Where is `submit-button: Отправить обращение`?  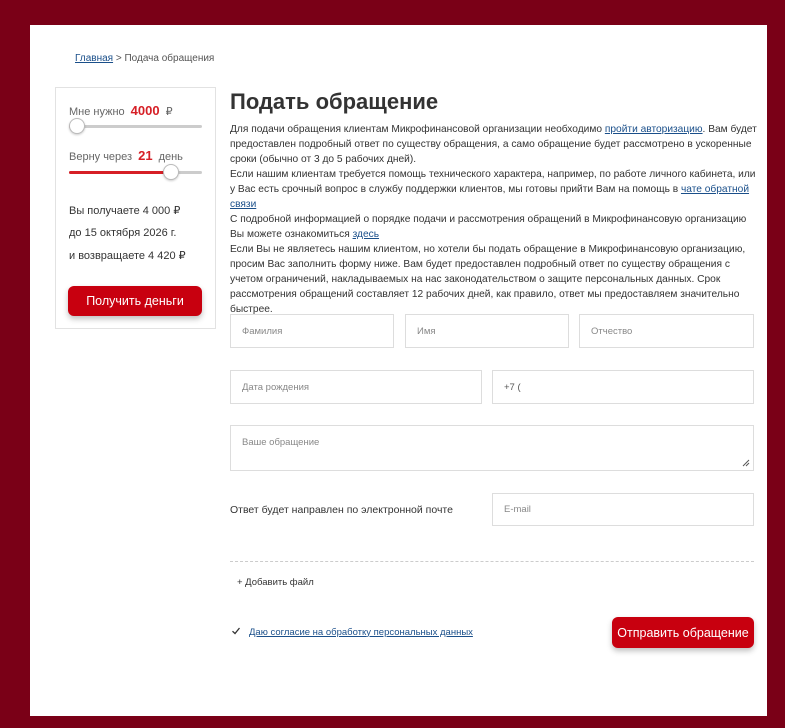
submit-button: Отправить обращение is located at coordinates (683, 632).